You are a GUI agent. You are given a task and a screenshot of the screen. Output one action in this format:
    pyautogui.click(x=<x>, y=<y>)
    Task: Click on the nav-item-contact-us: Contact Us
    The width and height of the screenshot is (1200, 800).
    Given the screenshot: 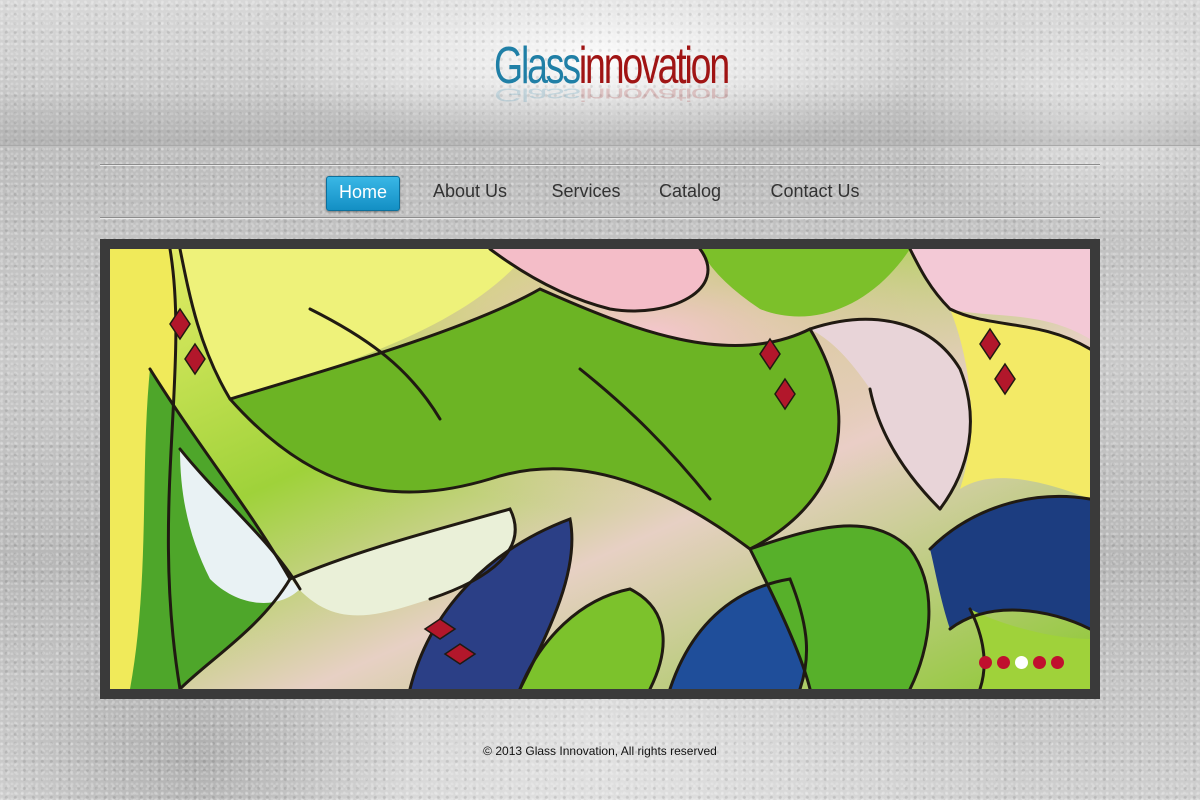 What is the action you would take?
    pyautogui.click(x=815, y=192)
    